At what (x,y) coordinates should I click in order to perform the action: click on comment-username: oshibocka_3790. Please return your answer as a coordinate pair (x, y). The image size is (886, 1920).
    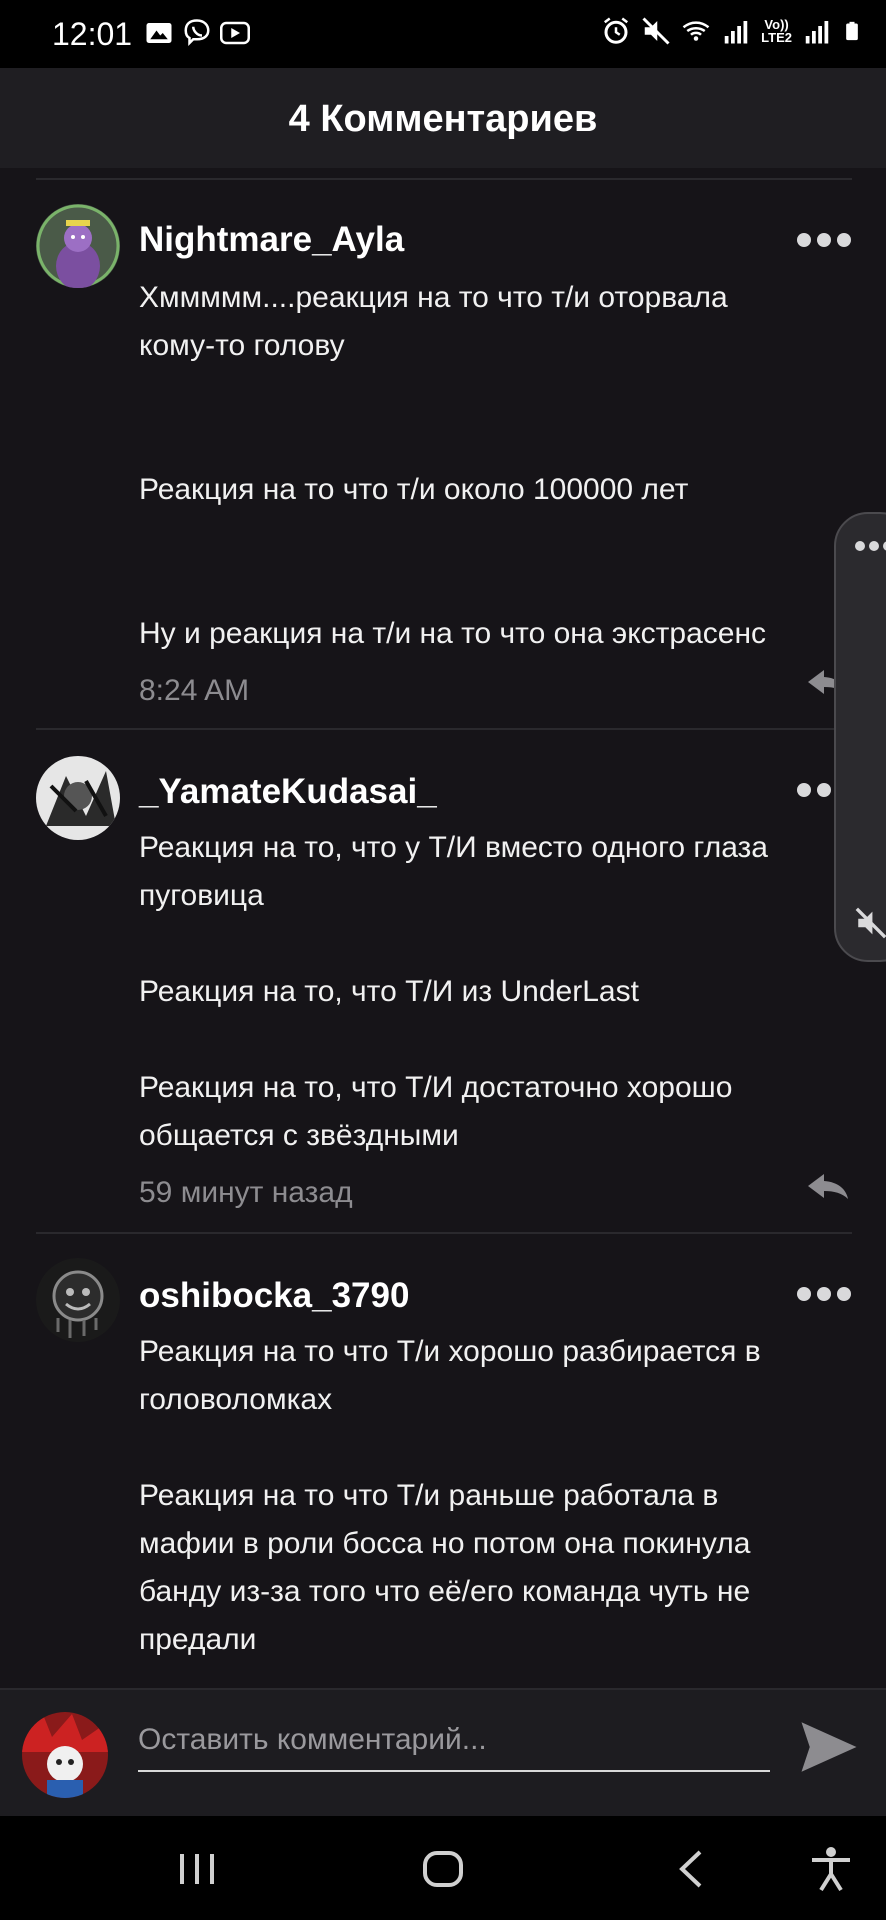
    Looking at the image, I should click on (274, 1296).